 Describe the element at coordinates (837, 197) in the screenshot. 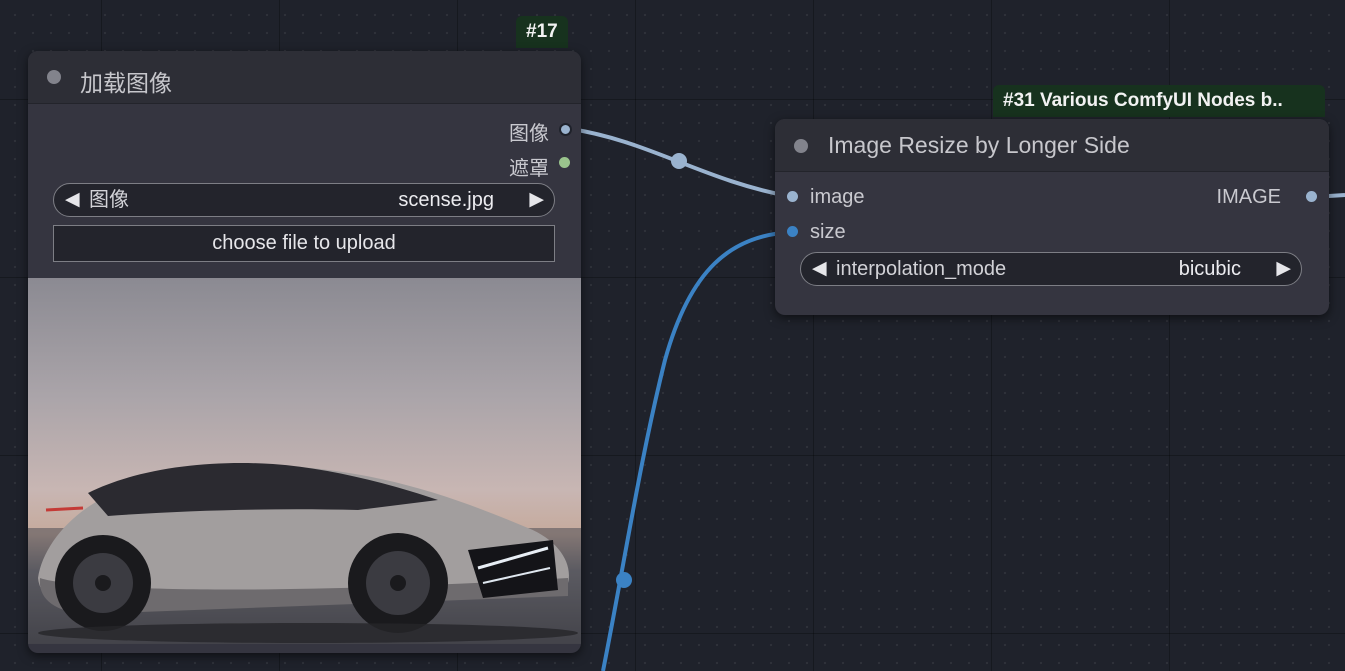

I see `input-label-image: image` at that location.